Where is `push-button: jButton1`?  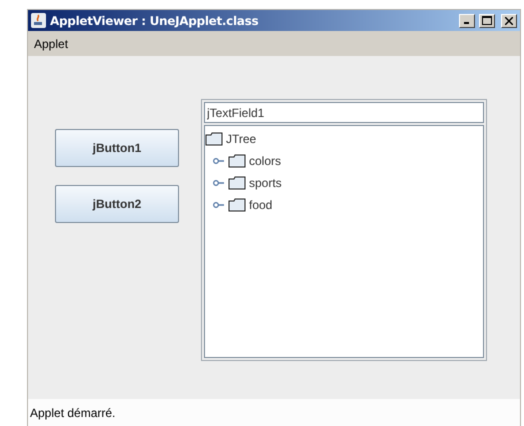
push-button: jButton1 is located at coordinates (117, 148).